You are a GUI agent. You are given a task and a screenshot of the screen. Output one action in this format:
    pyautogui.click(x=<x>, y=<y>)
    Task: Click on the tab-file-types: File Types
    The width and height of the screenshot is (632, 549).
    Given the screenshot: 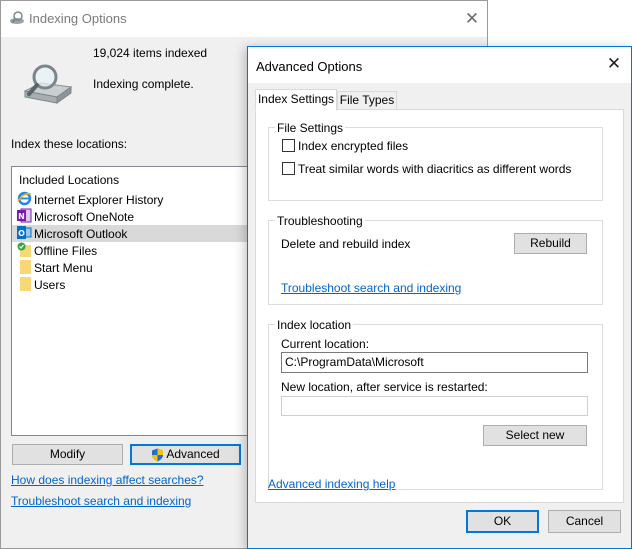 What is the action you would take?
    pyautogui.click(x=367, y=100)
    